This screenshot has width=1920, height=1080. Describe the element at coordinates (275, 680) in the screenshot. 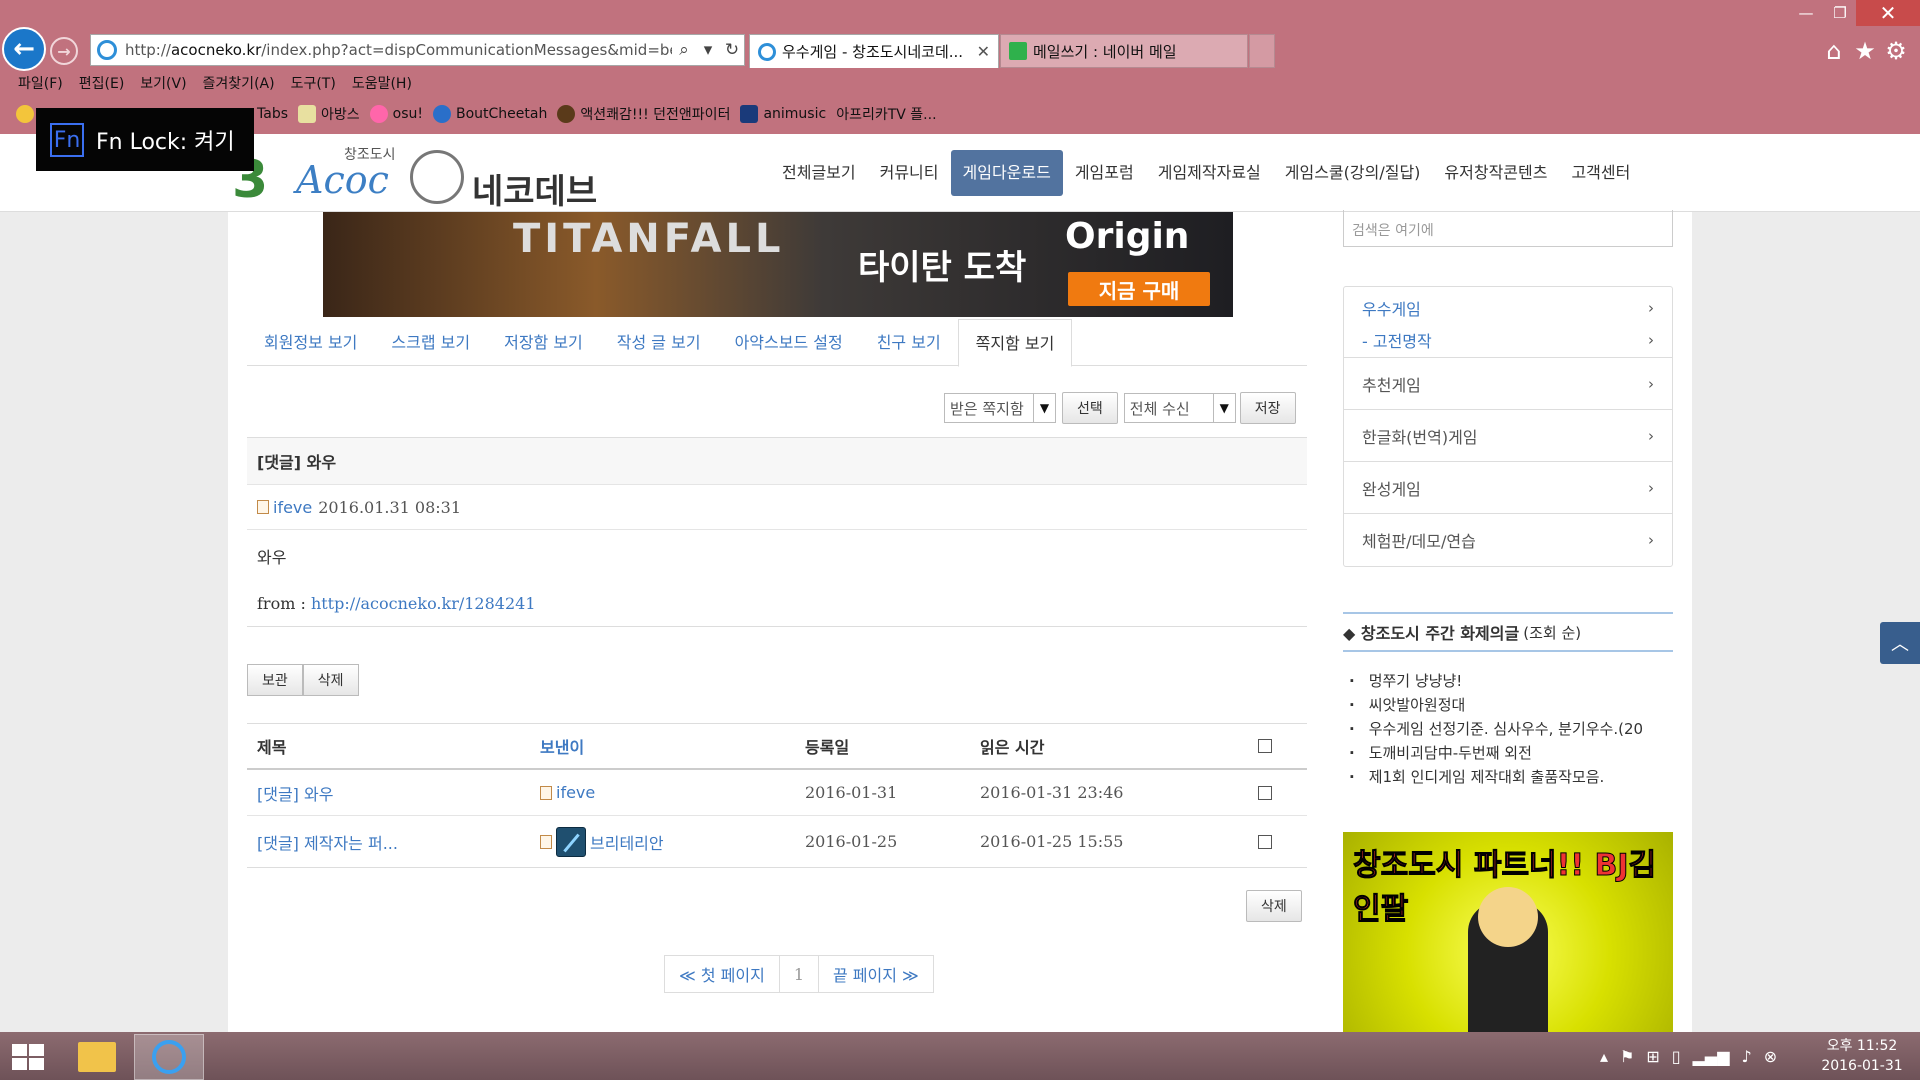

I see `keep-button: 보관` at that location.